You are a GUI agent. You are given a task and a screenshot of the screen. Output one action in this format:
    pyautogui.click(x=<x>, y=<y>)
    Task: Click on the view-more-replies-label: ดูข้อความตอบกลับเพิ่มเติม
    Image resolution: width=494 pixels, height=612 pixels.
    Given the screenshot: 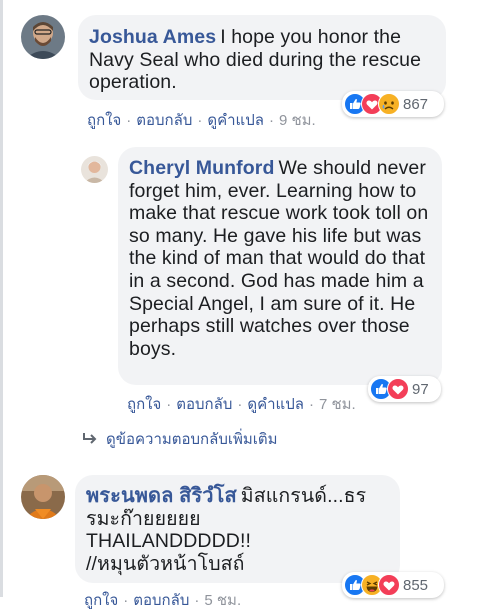 What is the action you would take?
    pyautogui.click(x=192, y=439)
    